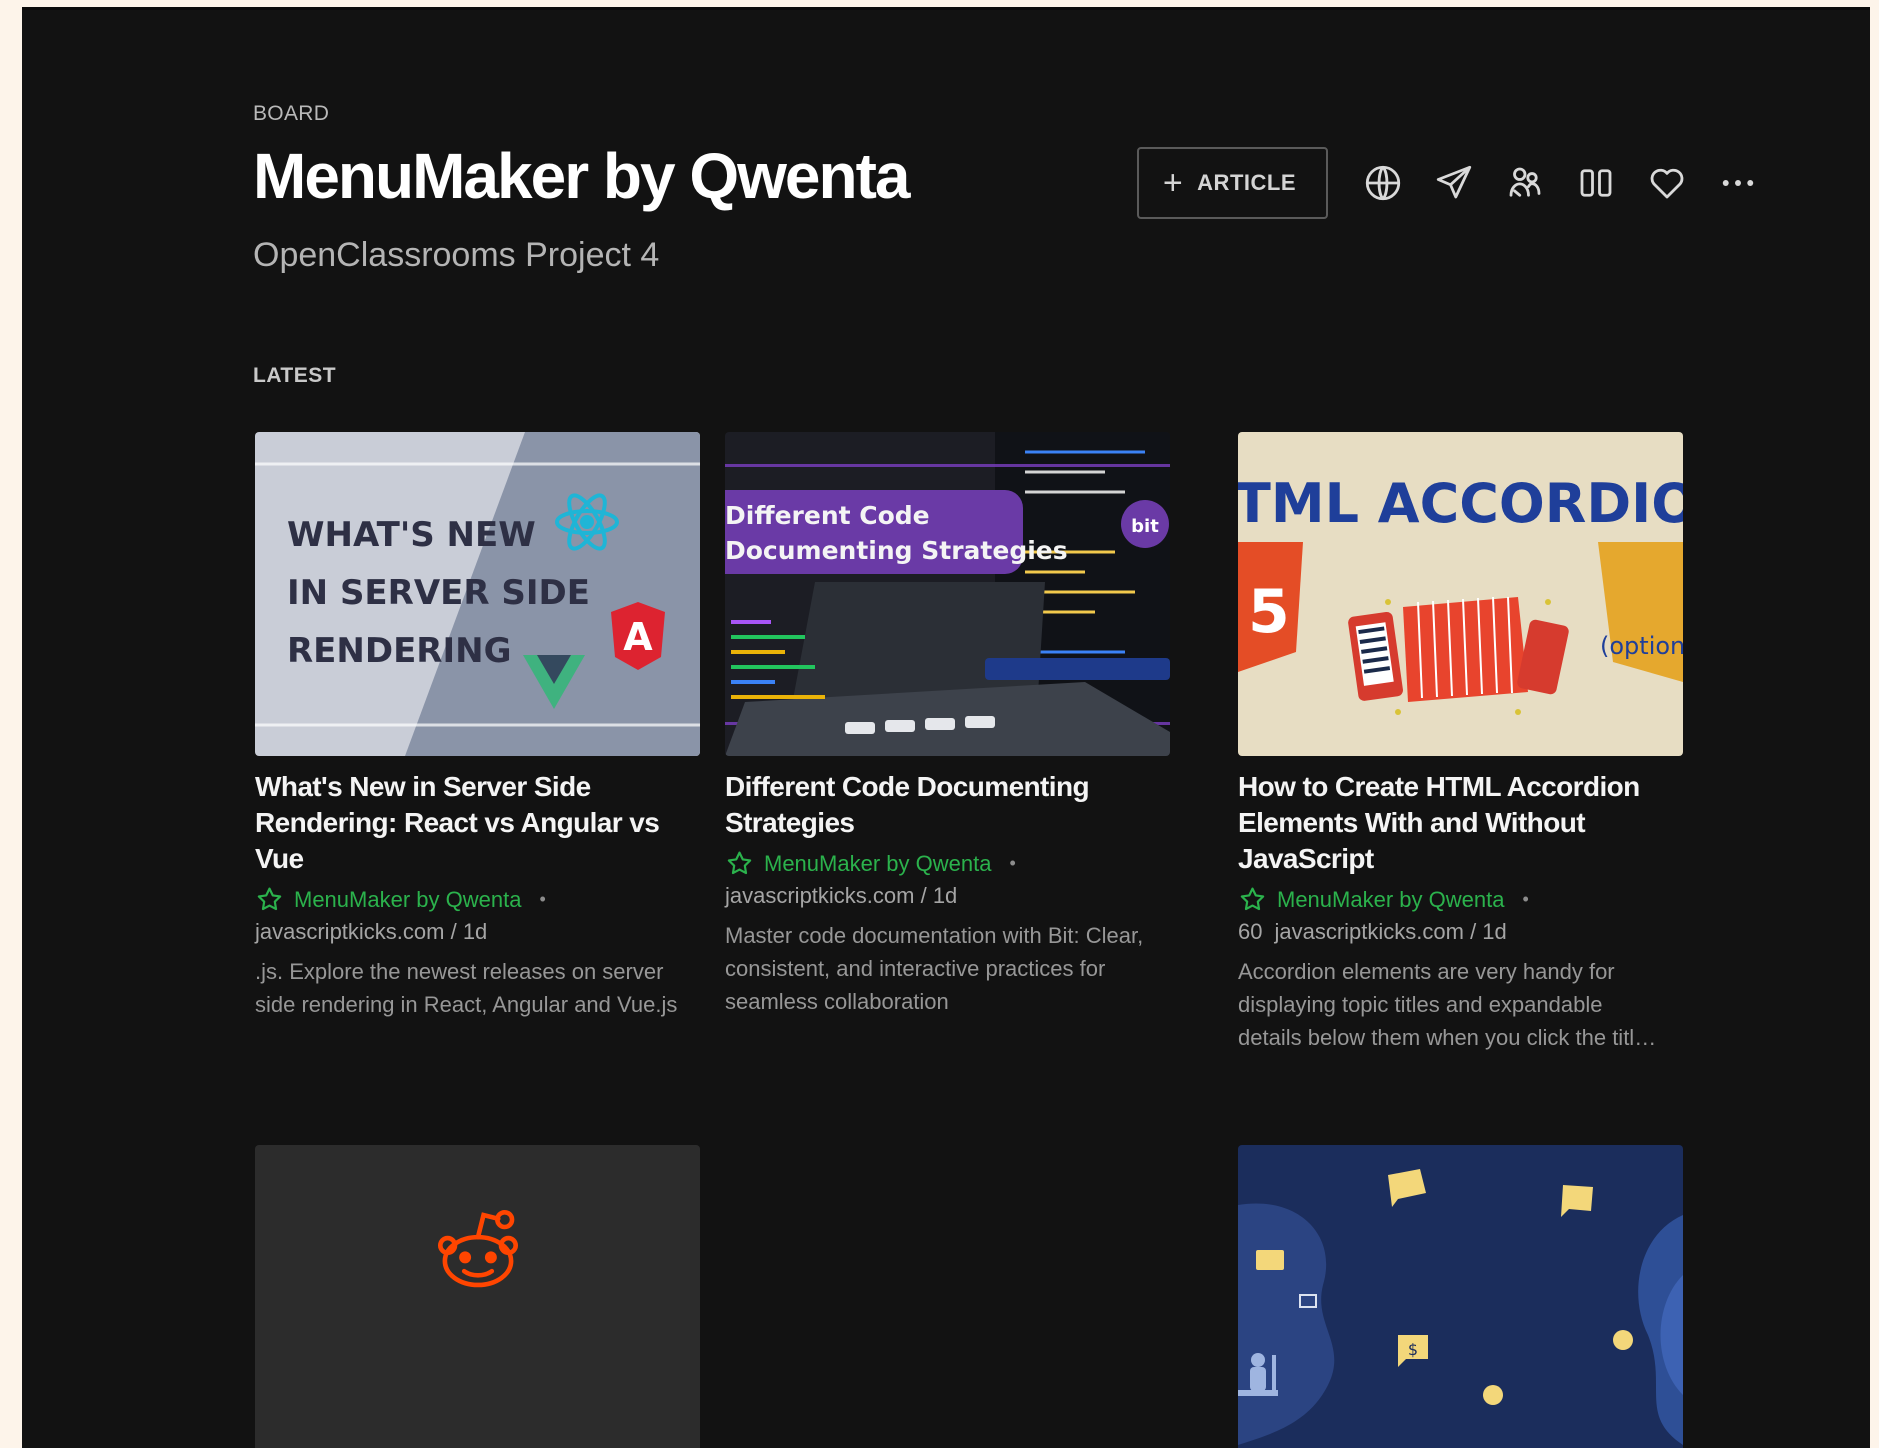  I want to click on board-toolbar: + ARTICLE, so click(1449, 183).